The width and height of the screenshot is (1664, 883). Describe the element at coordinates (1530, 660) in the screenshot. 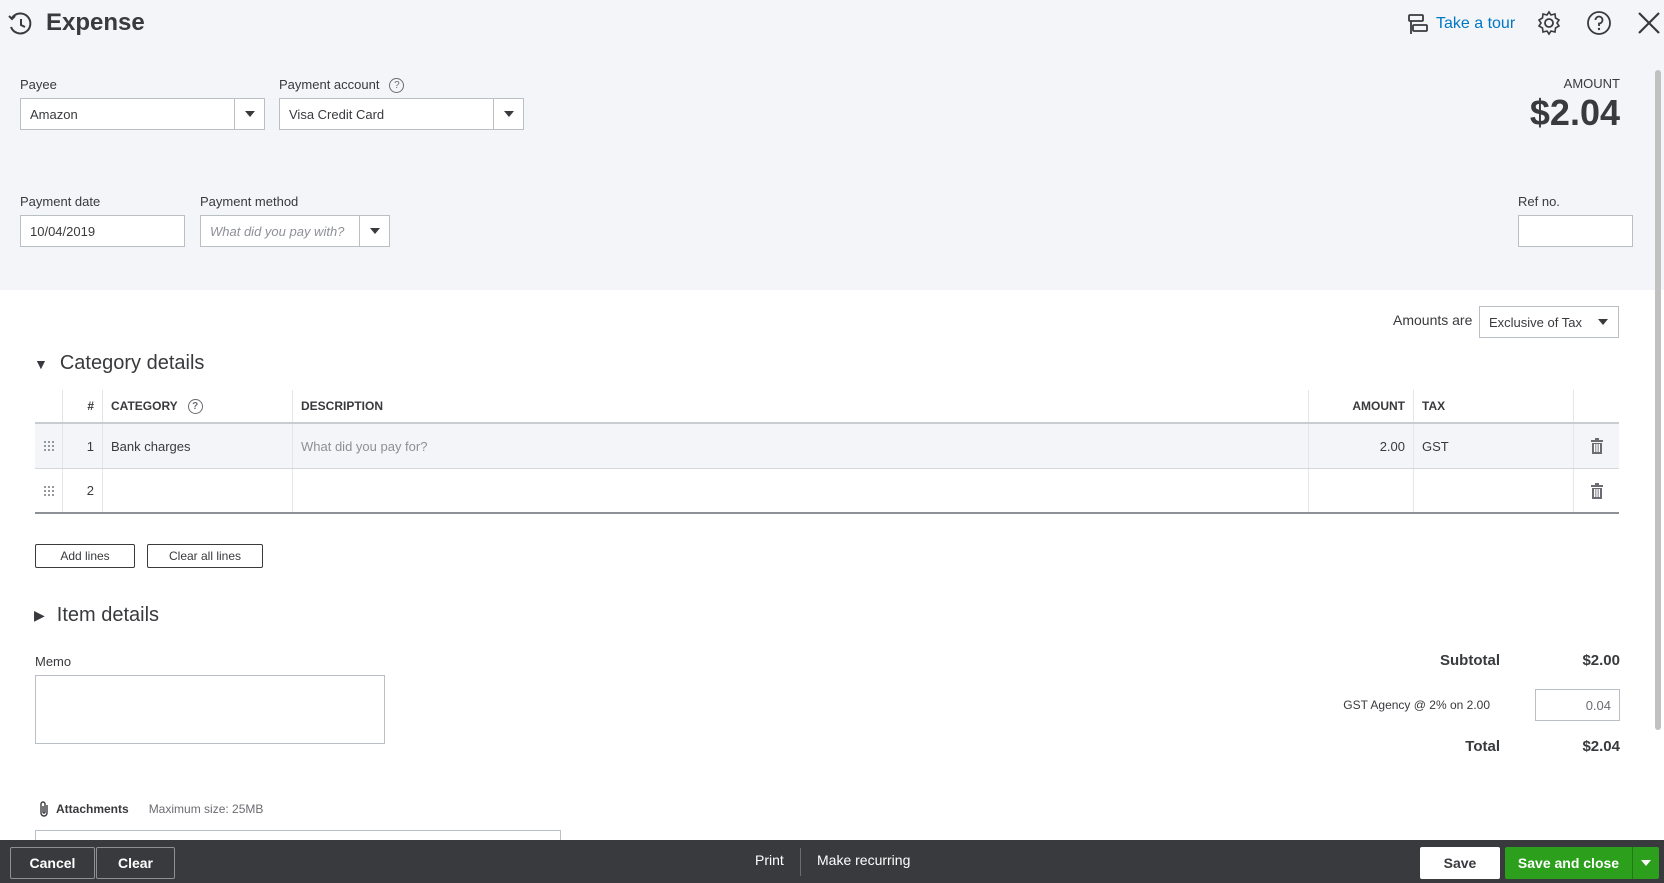

I see `subtotal-row: Subtotal $2.00` at that location.